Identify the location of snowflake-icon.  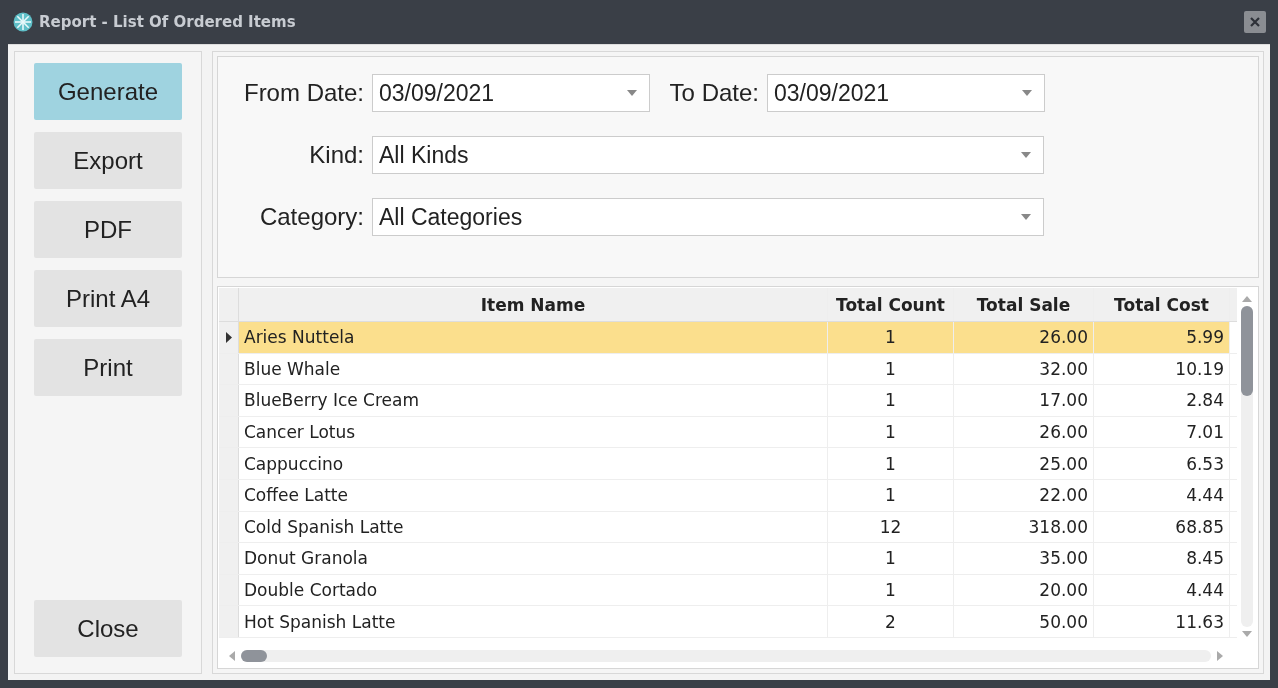
(23, 22).